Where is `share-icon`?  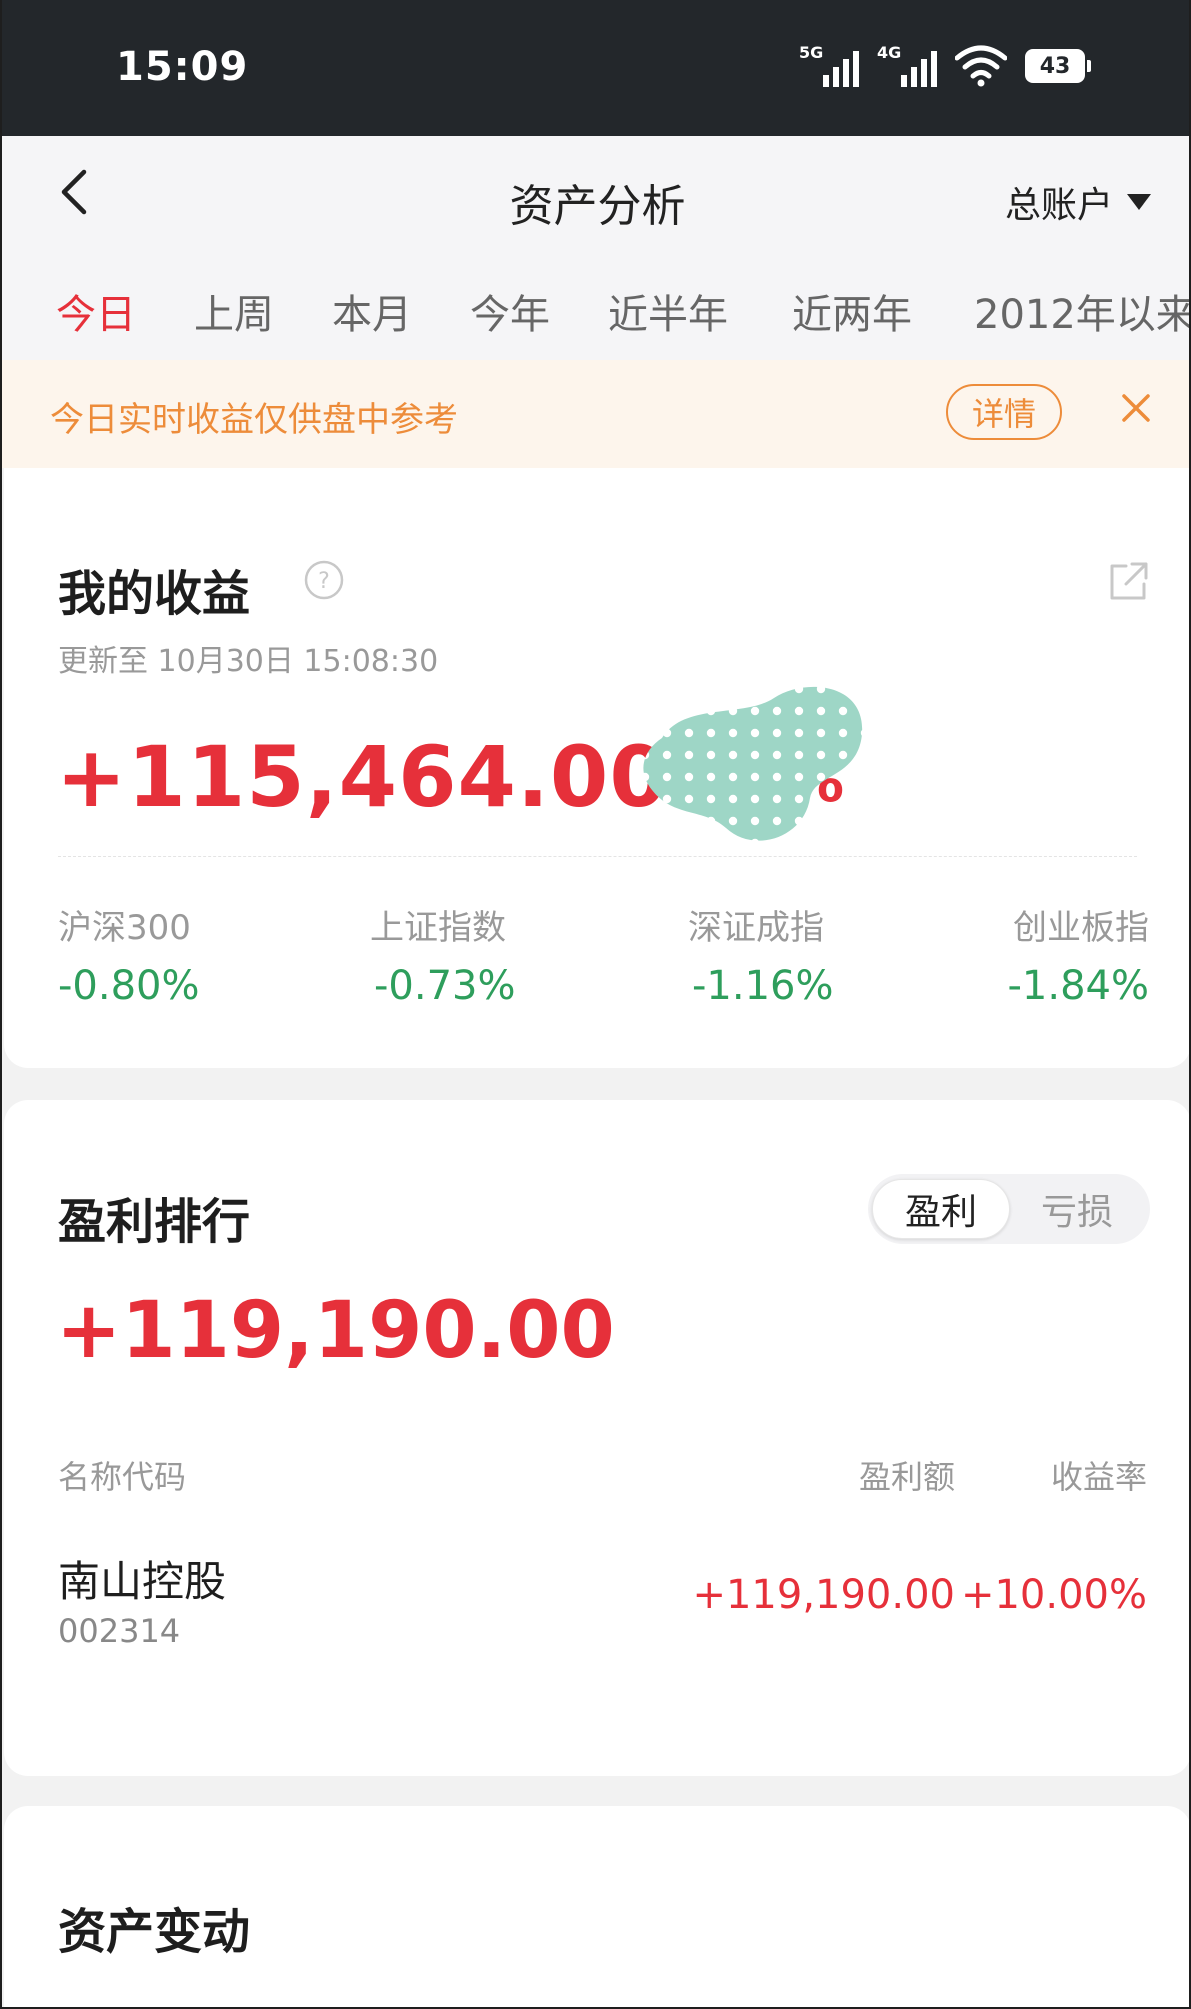 share-icon is located at coordinates (1128, 582).